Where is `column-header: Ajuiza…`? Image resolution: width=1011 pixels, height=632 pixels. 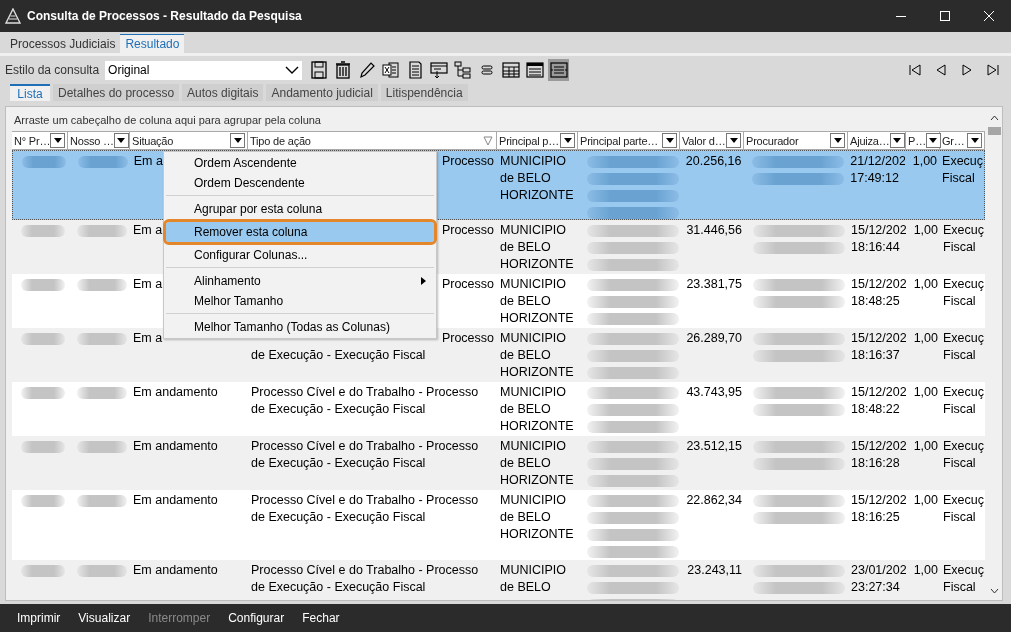
column-header: Ajuiza… is located at coordinates (877, 140).